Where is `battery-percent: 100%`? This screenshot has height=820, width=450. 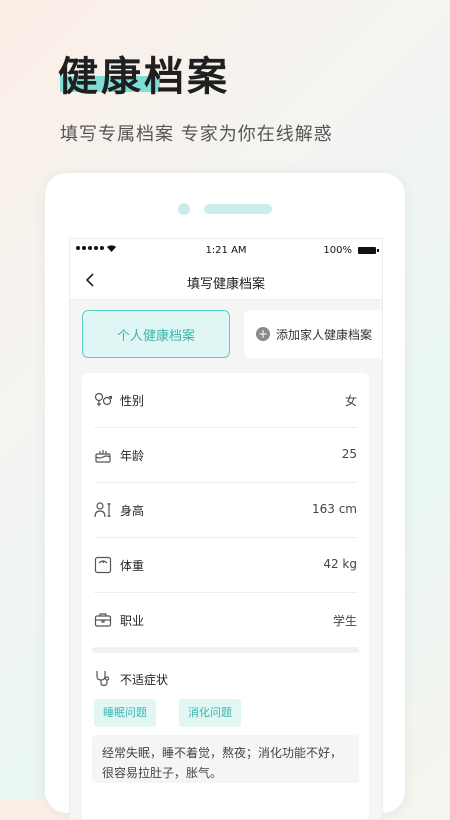
battery-percent: 100% is located at coordinates (337, 250).